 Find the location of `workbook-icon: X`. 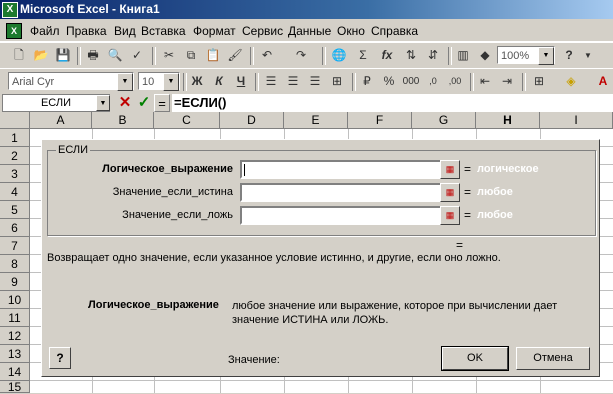

workbook-icon: X is located at coordinates (14, 31).